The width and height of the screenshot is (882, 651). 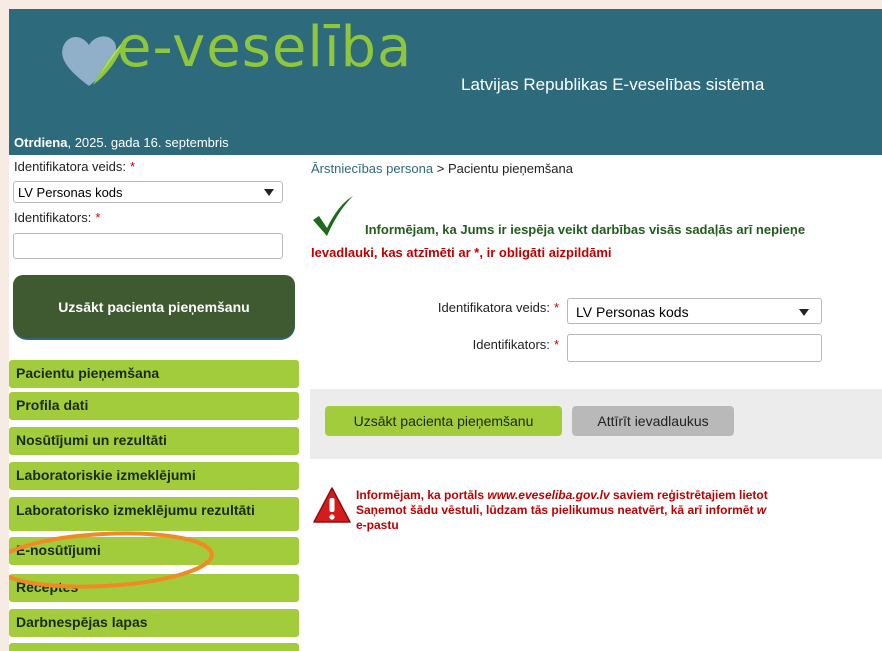 I want to click on form-id-type-select: LV Personas kods, so click(x=694, y=311).